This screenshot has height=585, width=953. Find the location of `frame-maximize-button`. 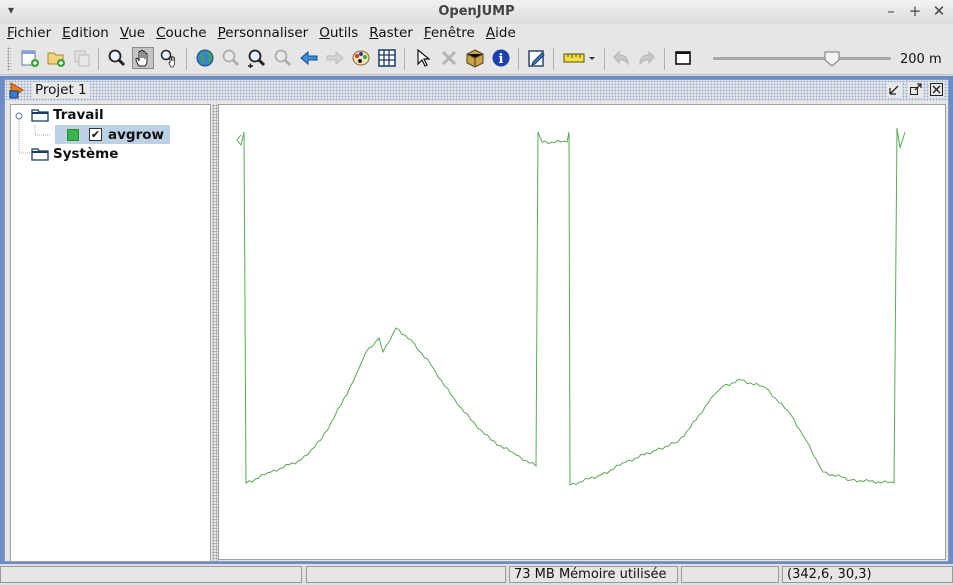

frame-maximize-button is located at coordinates (915, 89).